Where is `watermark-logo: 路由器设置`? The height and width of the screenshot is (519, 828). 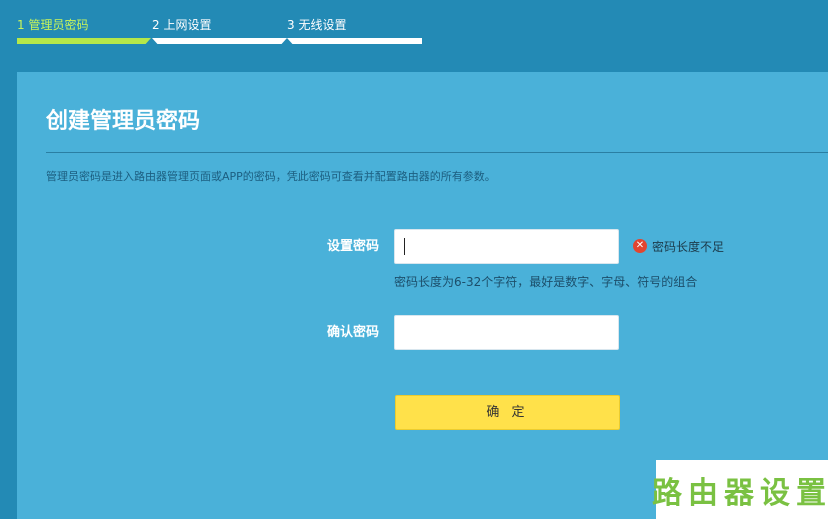
watermark-logo: 路由器设置 is located at coordinates (740, 489).